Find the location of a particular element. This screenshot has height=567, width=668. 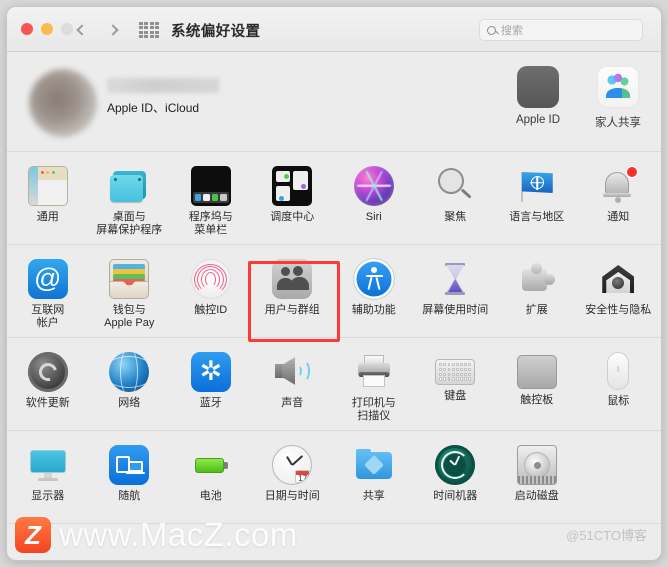

account-subtitle: Apple ID、iCloud is located at coordinates (153, 108).